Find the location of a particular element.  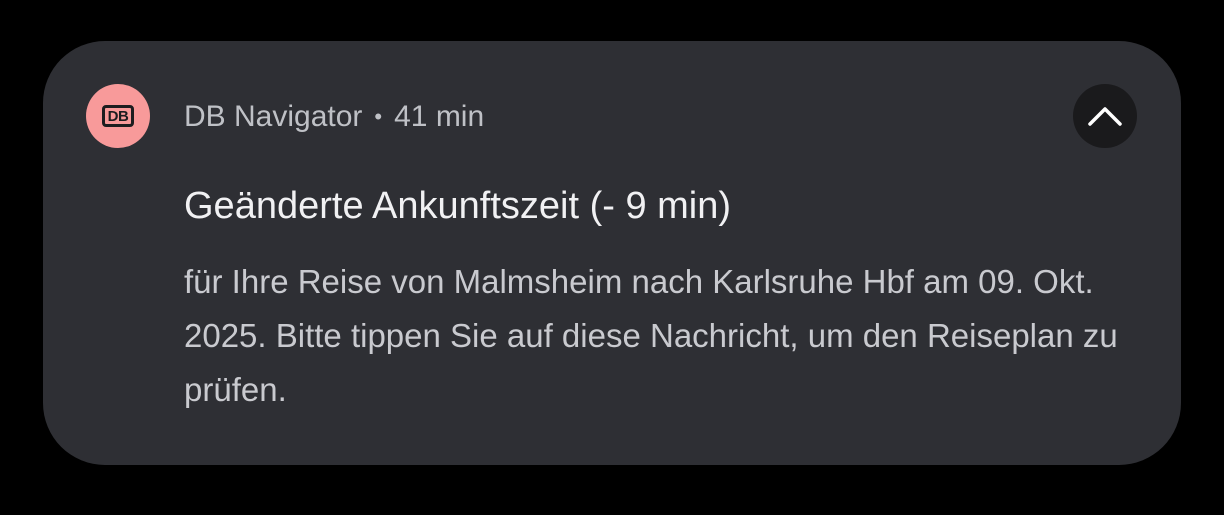

chevron-up-icon is located at coordinates (1105, 116).